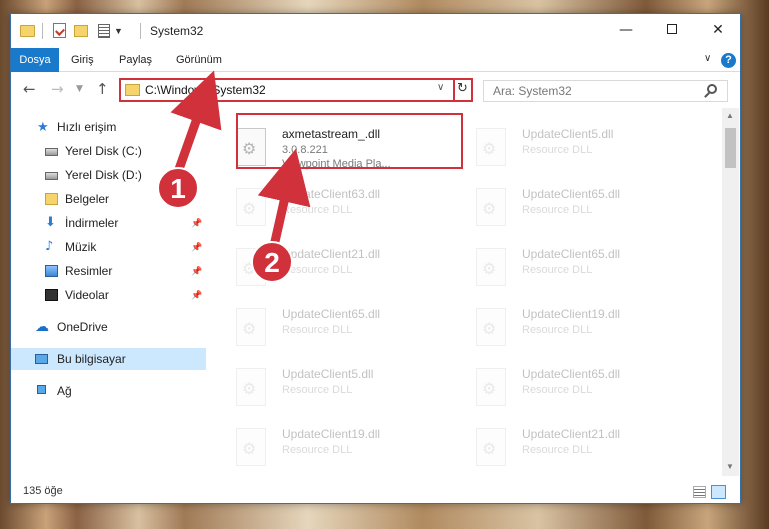 This screenshot has width=769, height=529. What do you see at coordinates (108, 127) in the screenshot?
I see `sidebar-item-quick-access: ★ Hızlı erişim` at bounding box center [108, 127].